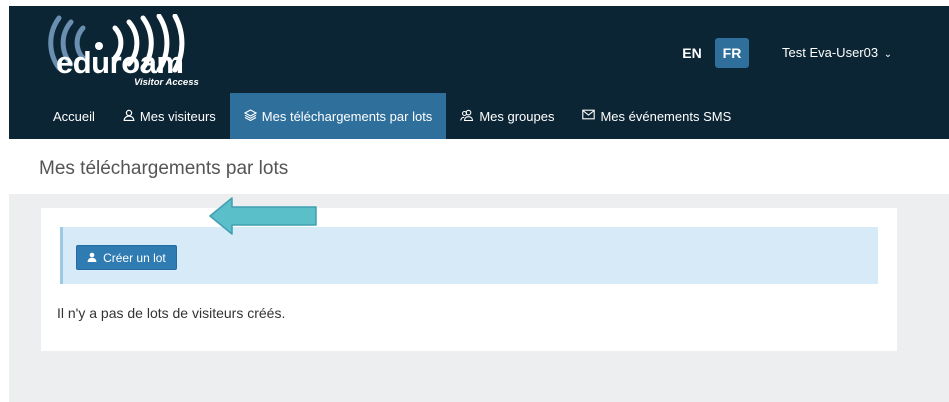 The height and width of the screenshot is (402, 949). What do you see at coordinates (120, 62) in the screenshot?
I see `logo-wordmark: eduroam` at bounding box center [120, 62].